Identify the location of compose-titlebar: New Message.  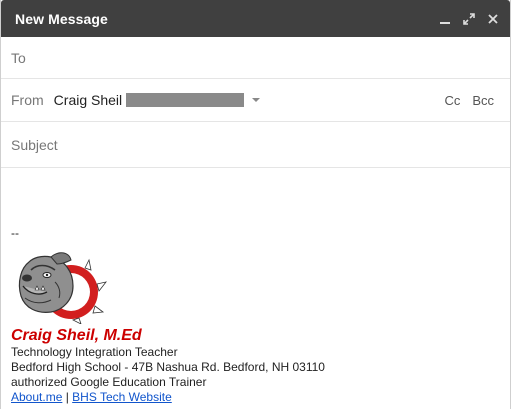
(255, 18).